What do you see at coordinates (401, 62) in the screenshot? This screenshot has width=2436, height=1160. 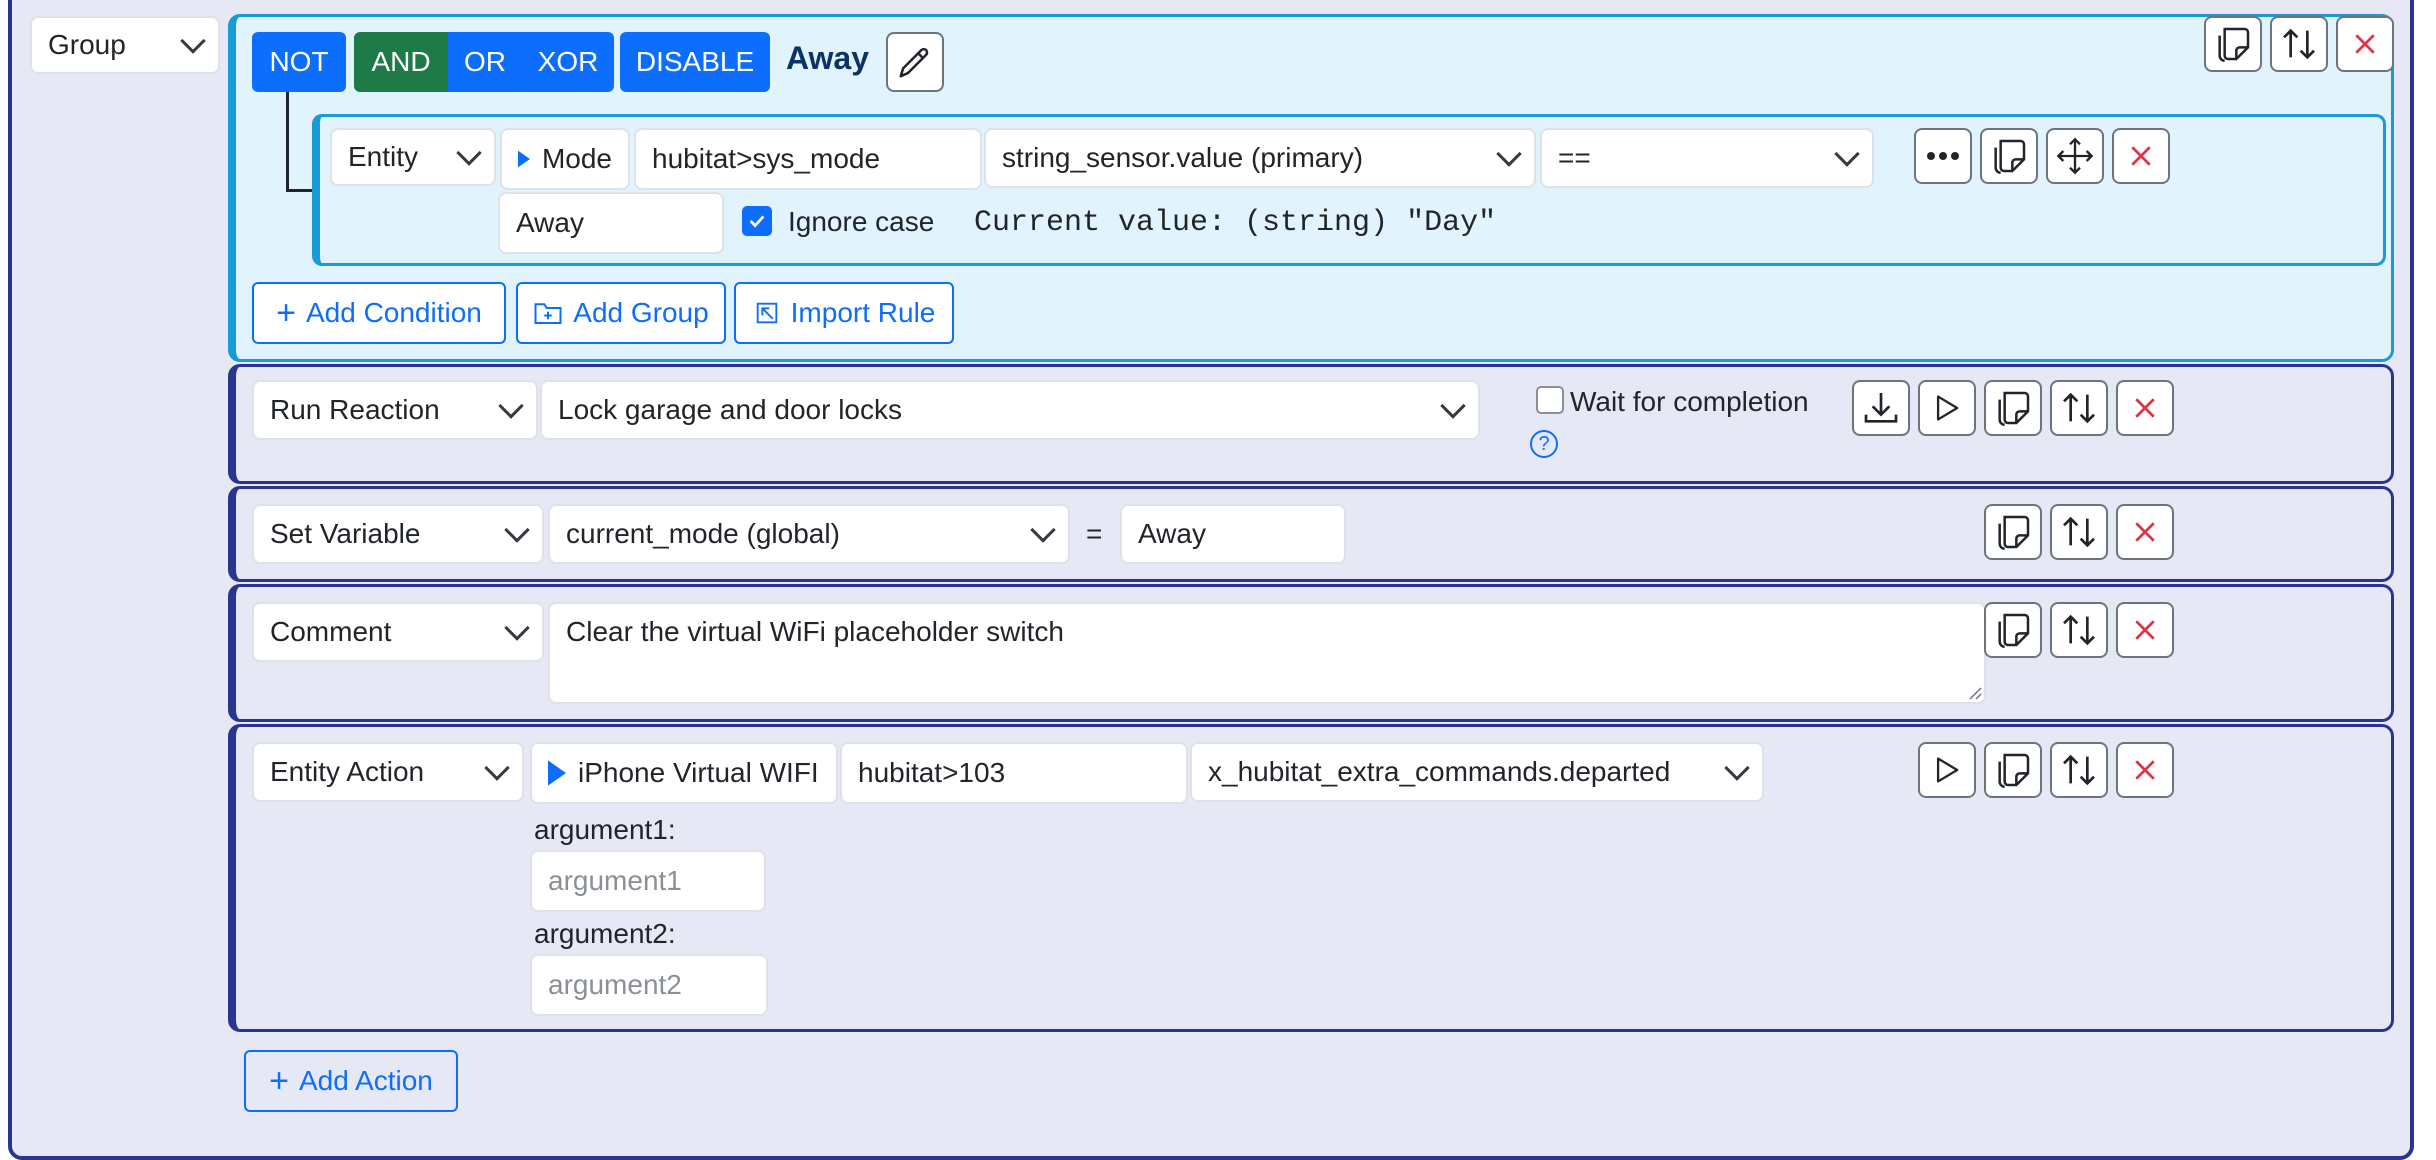 I see `and-button: AND` at bounding box center [401, 62].